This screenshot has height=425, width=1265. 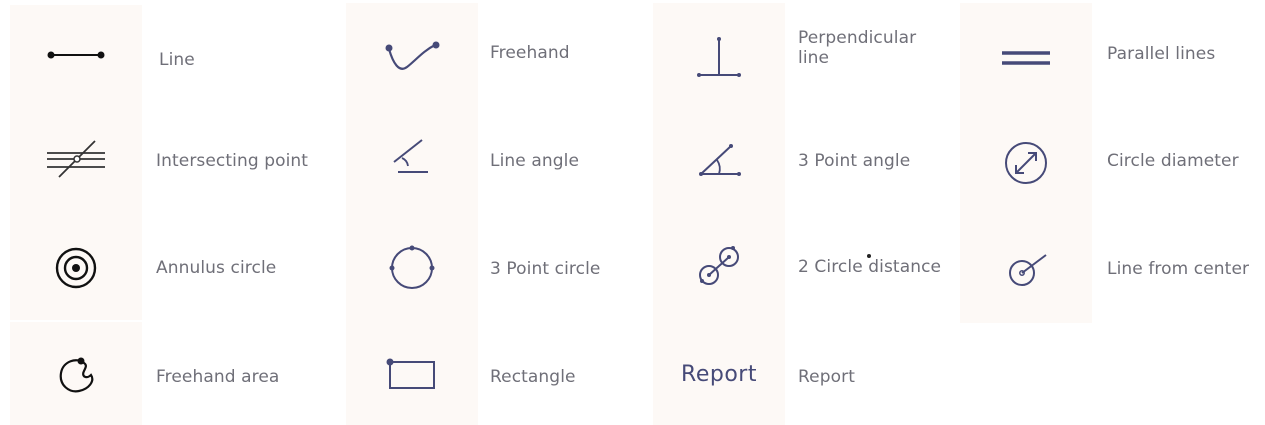 What do you see at coordinates (410, 156) in the screenshot?
I see `line-angle-icon` at bounding box center [410, 156].